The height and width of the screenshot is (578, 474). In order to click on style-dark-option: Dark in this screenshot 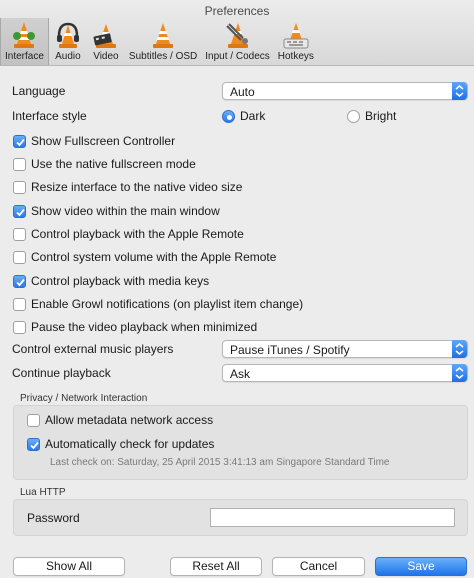, I will do `click(243, 116)`.